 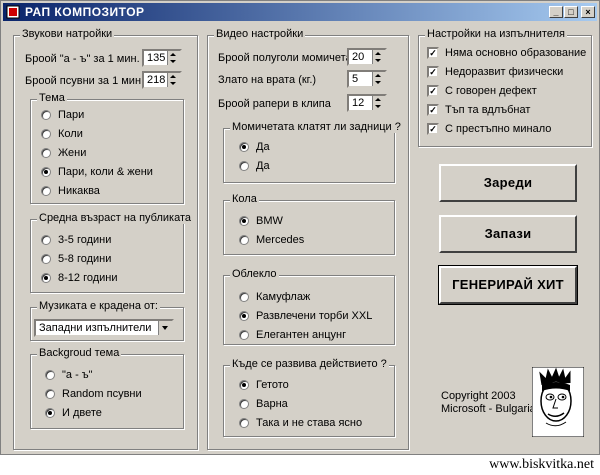 I want to click on video-row3-spinner: 12, so click(x=367, y=103).